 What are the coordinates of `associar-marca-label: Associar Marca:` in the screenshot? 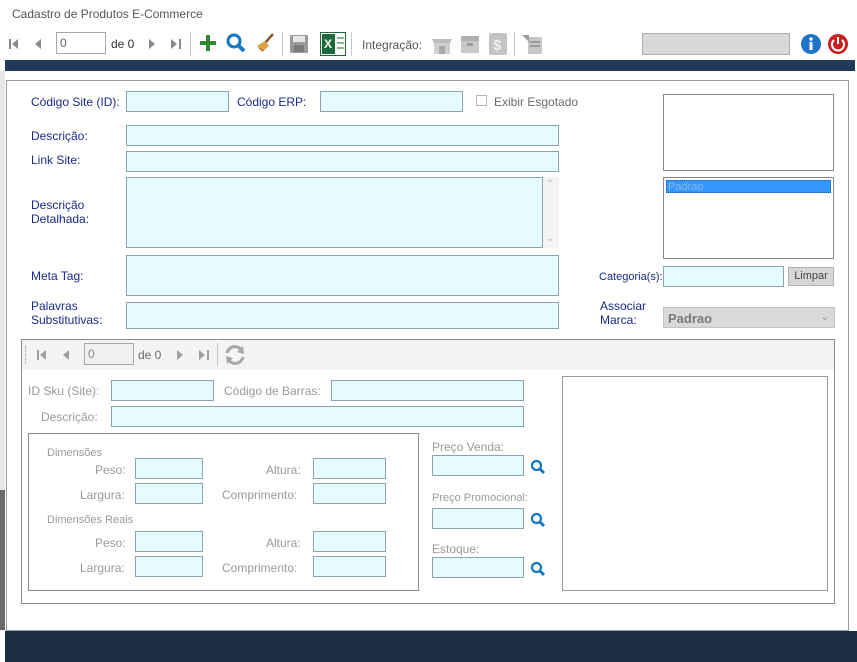 It's located at (623, 313).